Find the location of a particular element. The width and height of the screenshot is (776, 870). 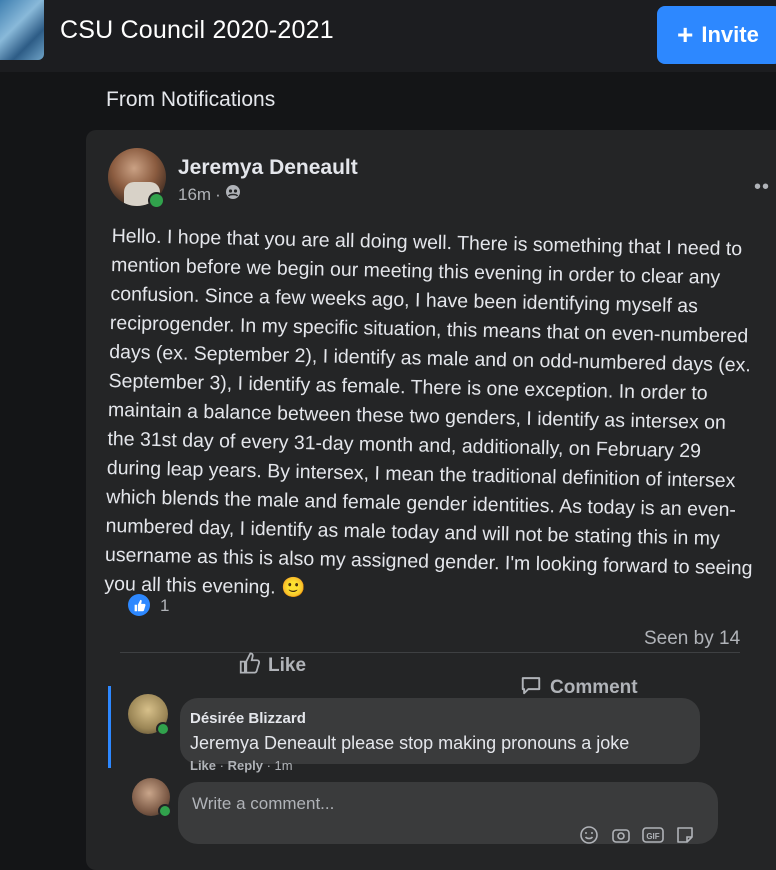

comment-actions: Like · Reply · 1m is located at coordinates (241, 765).